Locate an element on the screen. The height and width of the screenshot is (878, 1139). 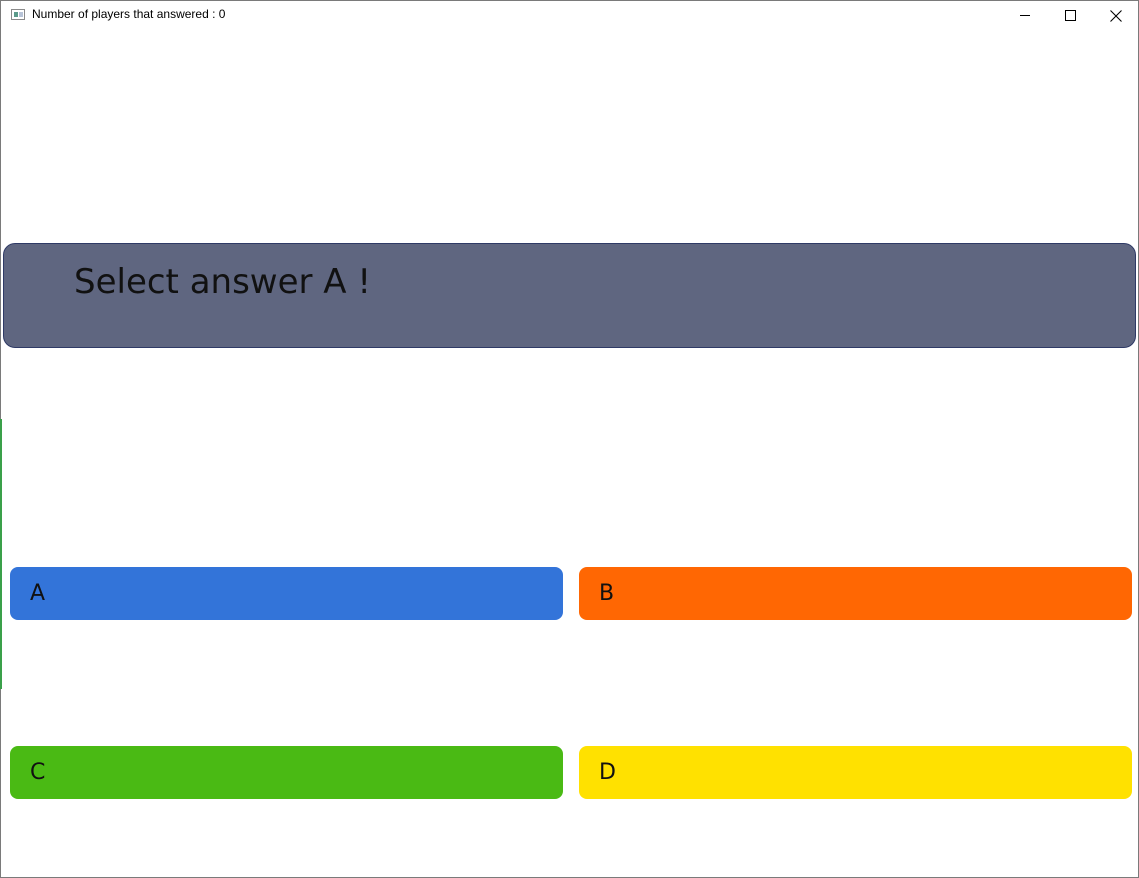
close-button is located at coordinates (1115, 15).